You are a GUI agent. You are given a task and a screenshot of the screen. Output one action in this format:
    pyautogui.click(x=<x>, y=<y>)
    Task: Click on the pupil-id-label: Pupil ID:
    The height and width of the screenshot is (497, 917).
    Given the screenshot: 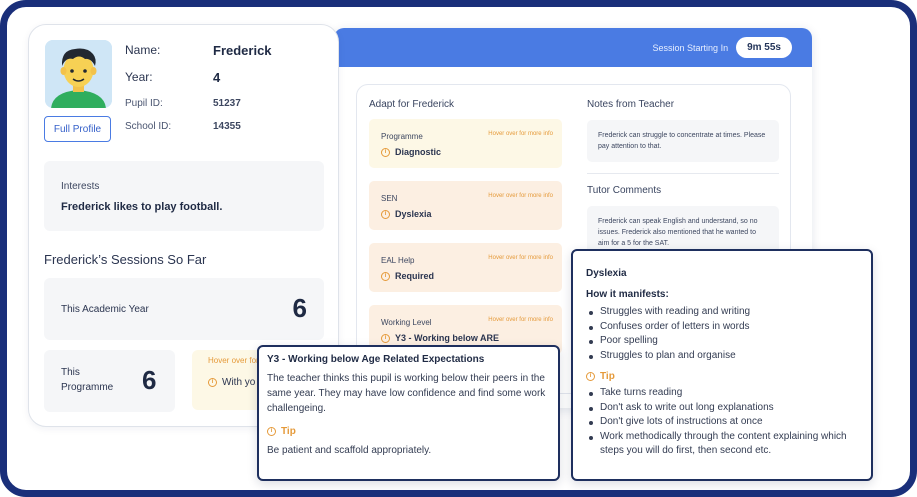 What is the action you would take?
    pyautogui.click(x=144, y=103)
    